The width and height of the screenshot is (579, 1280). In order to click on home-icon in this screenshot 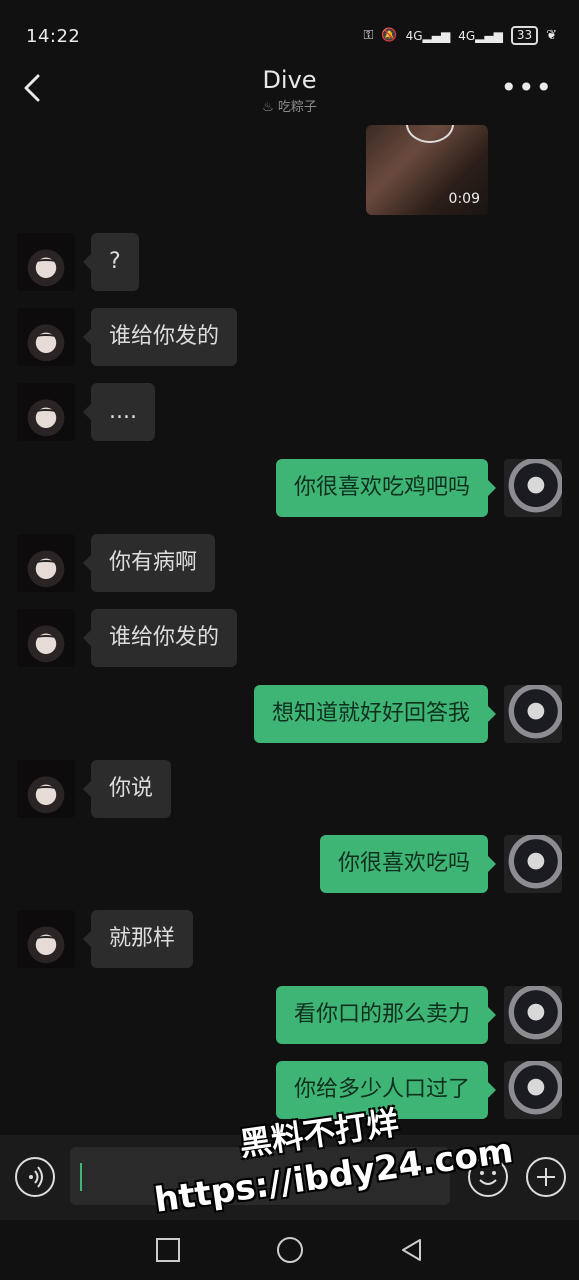, I will do `click(290, 1250)`.